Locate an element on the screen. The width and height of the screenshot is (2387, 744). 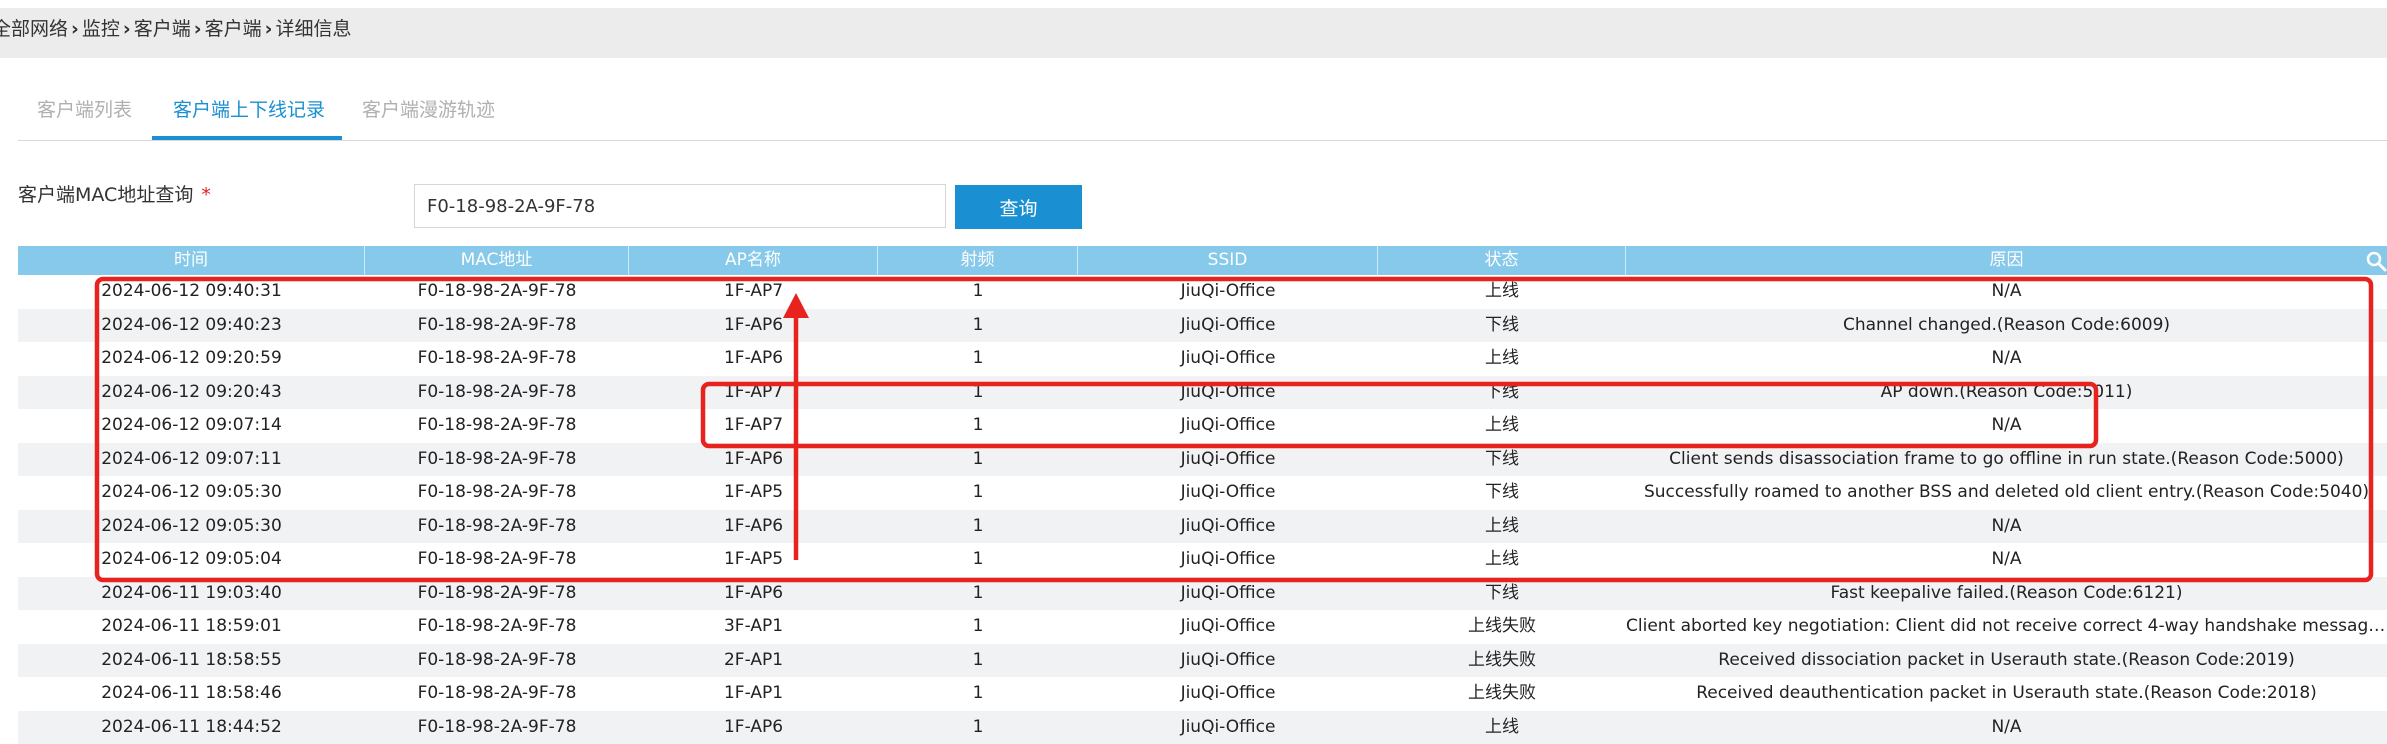
cell-time: 2024-06-12 09:05:04 is located at coordinates (191, 560).